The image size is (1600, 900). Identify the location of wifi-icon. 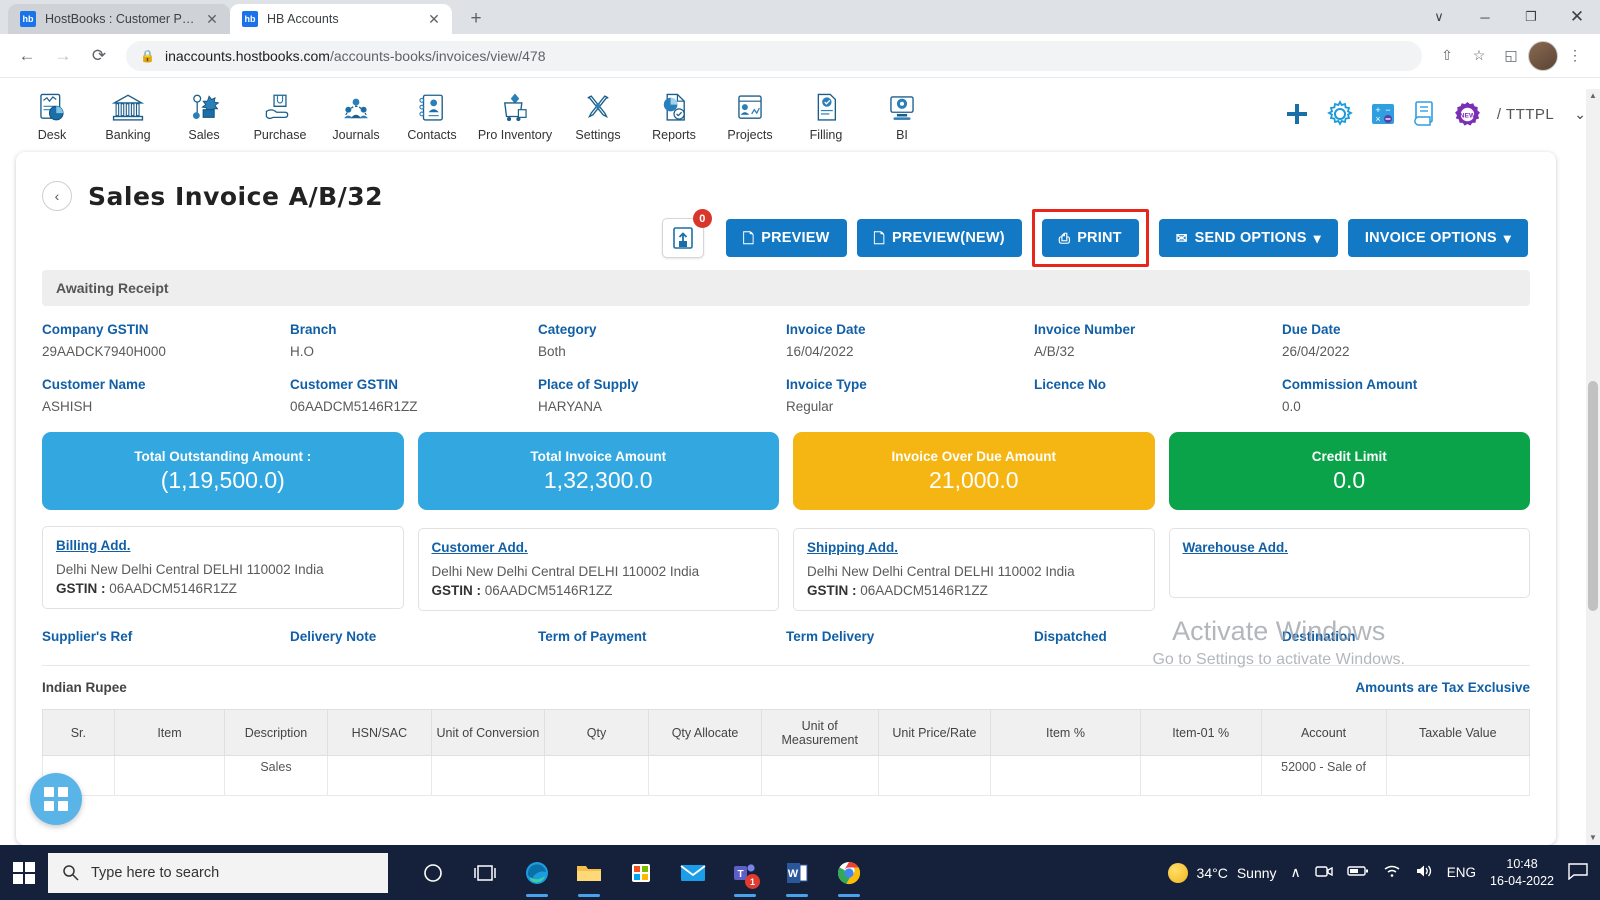
(1392, 872).